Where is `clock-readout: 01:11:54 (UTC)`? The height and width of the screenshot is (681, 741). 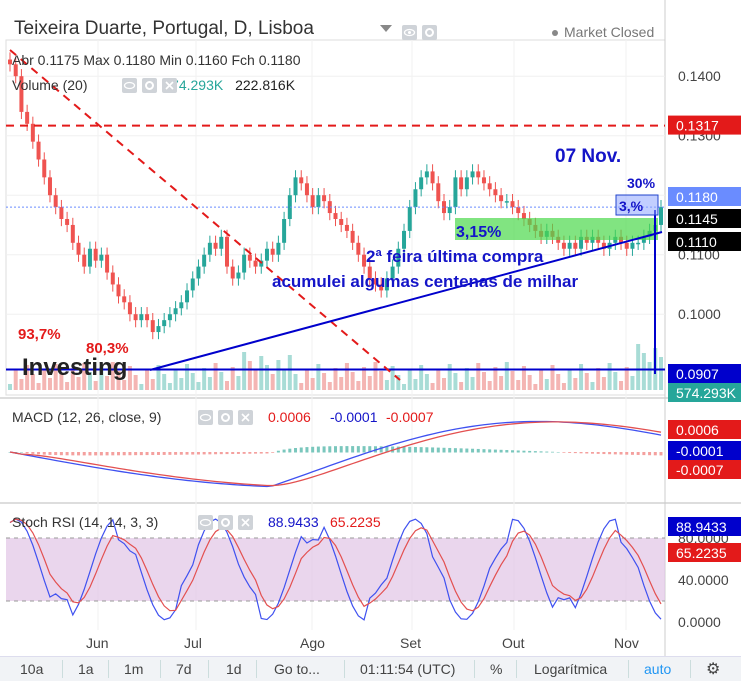
clock-readout: 01:11:54 (UTC) is located at coordinates (407, 669).